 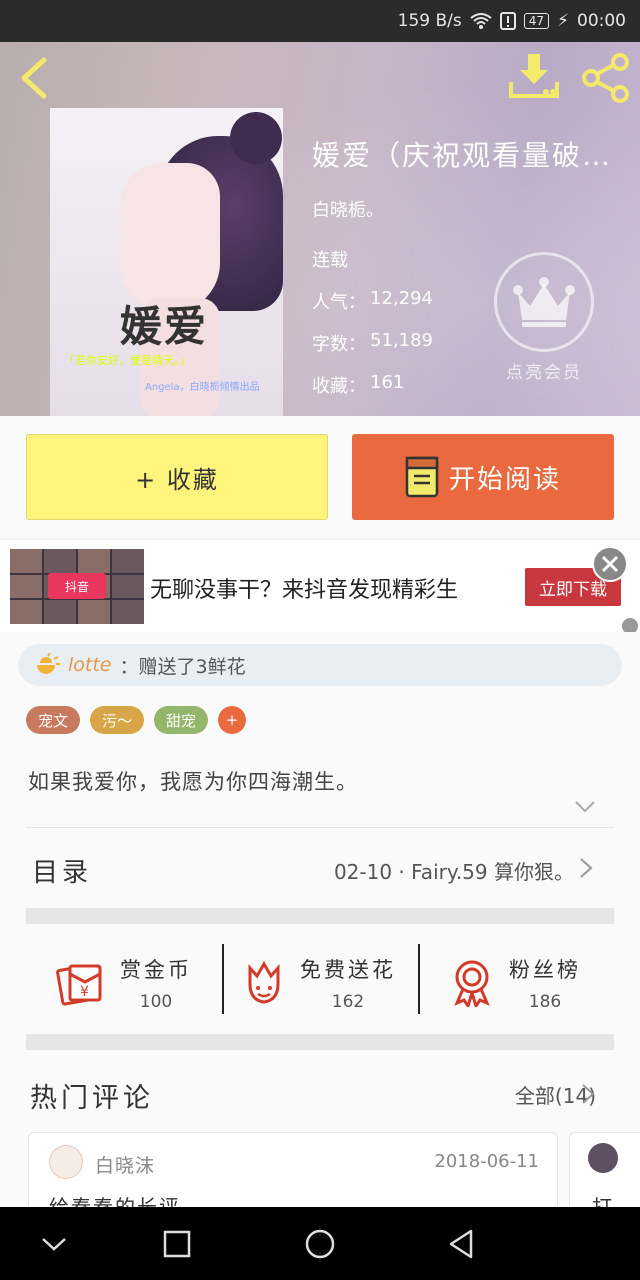 I want to click on close-icon, so click(x=610, y=564).